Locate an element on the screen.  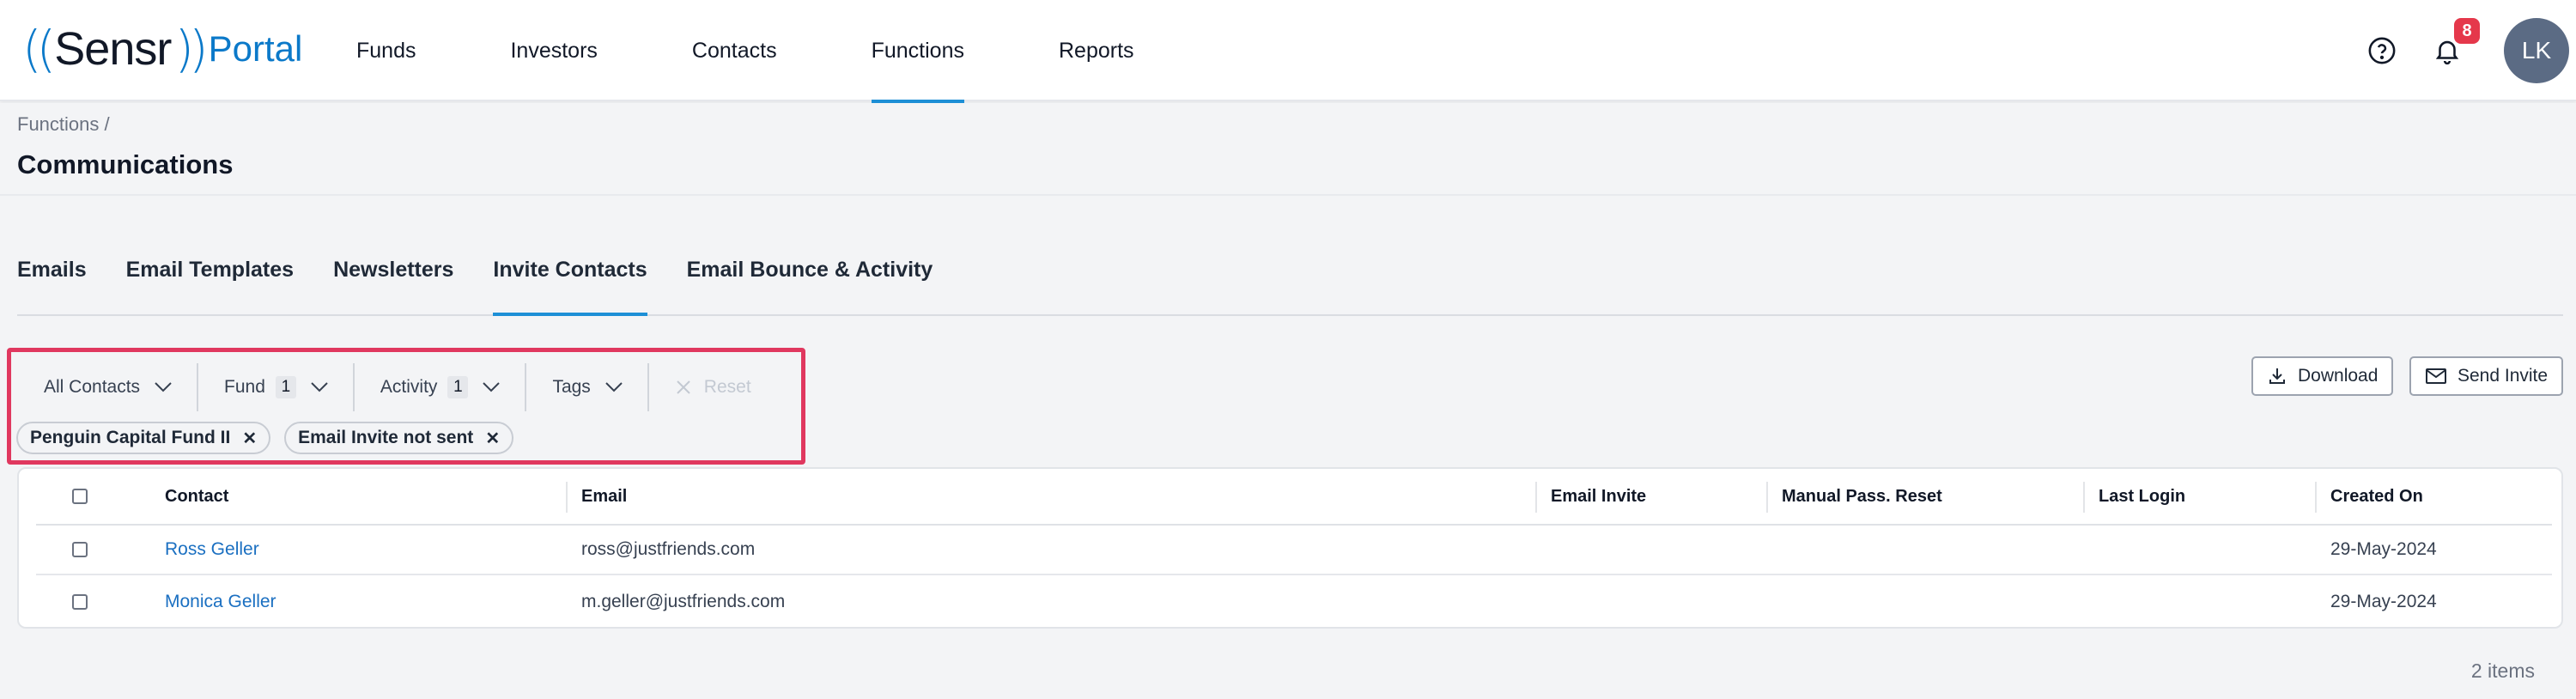
nav-item-label: Reports is located at coordinates (1096, 50).